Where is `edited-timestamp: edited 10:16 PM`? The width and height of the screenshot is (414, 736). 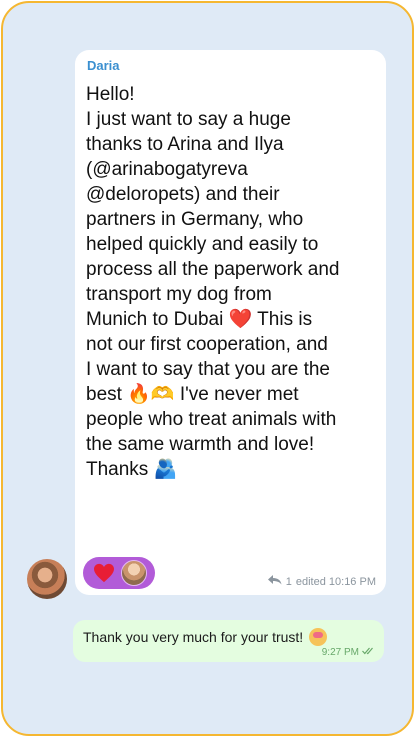
edited-timestamp: edited 10:16 PM is located at coordinates (335, 581).